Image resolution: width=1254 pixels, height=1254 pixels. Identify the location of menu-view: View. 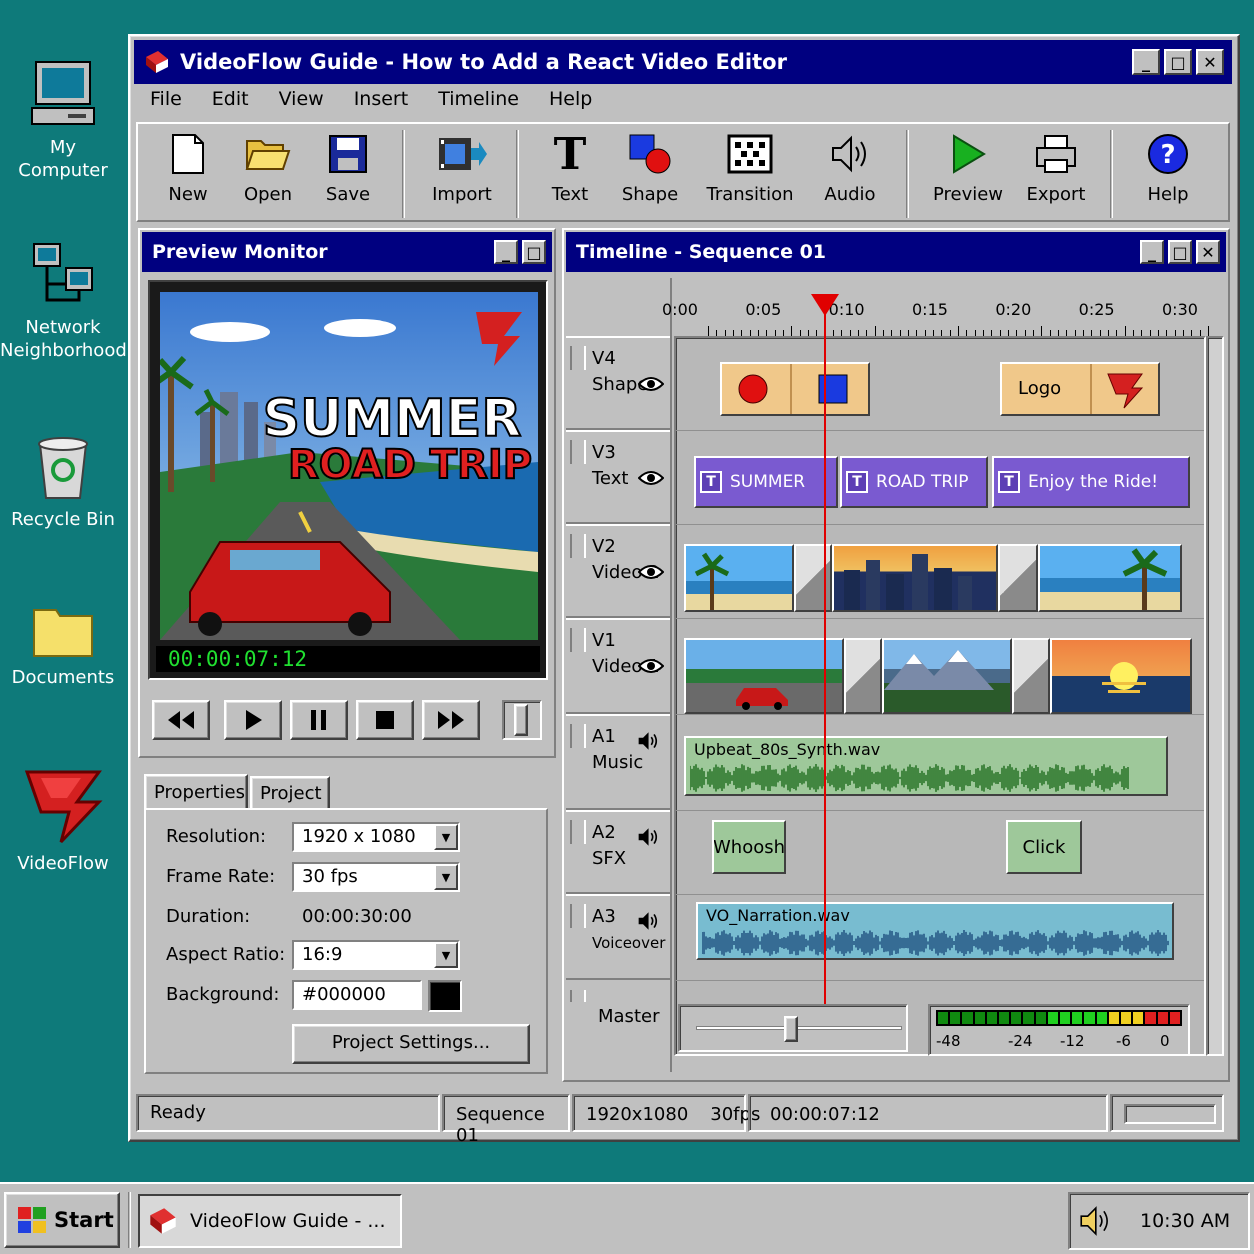
(301, 103).